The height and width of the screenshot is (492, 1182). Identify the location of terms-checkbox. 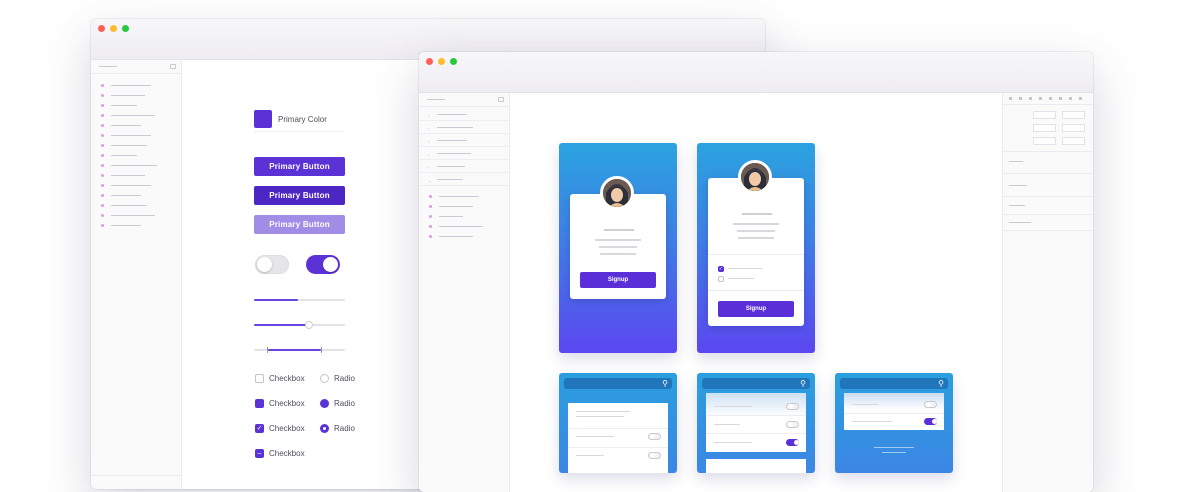
(721, 279).